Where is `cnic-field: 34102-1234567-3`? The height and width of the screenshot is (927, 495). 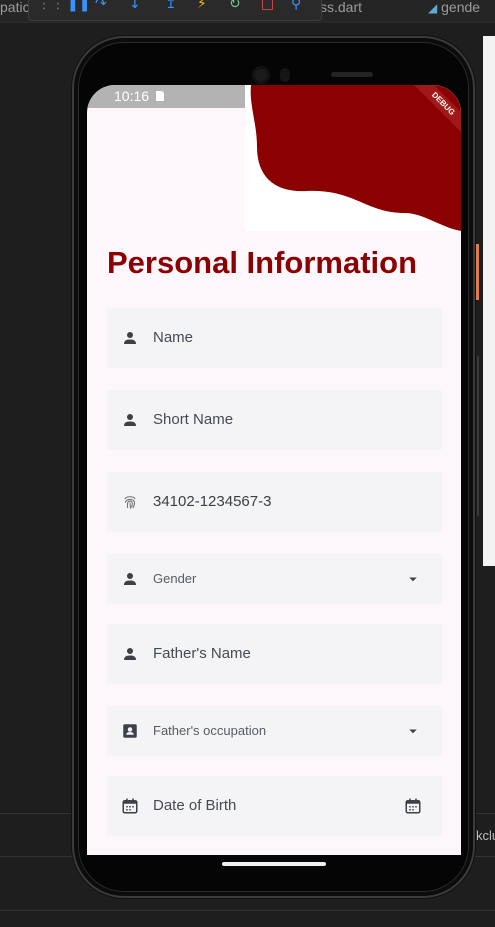 cnic-field: 34102-1234567-3 is located at coordinates (274, 502).